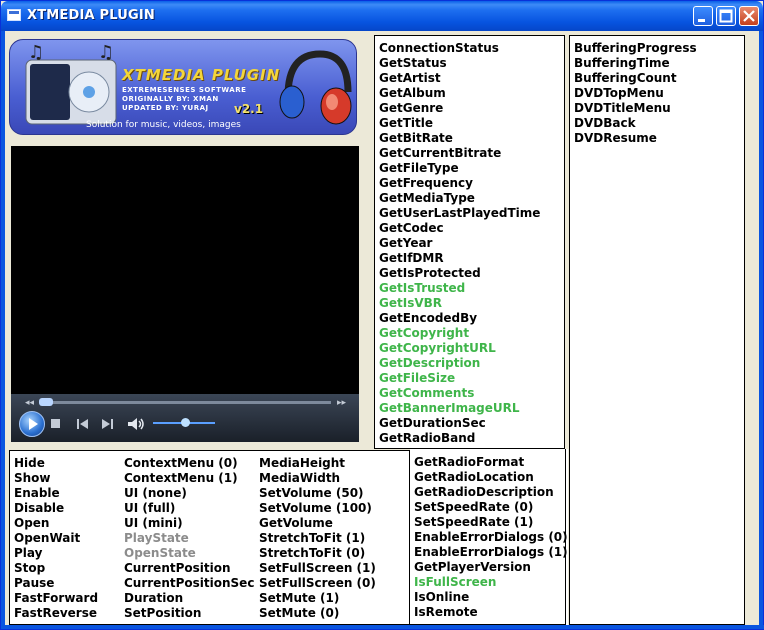 Image resolution: width=764 pixels, height=630 pixels. I want to click on command-link-openstate: OpenState, so click(189, 553).